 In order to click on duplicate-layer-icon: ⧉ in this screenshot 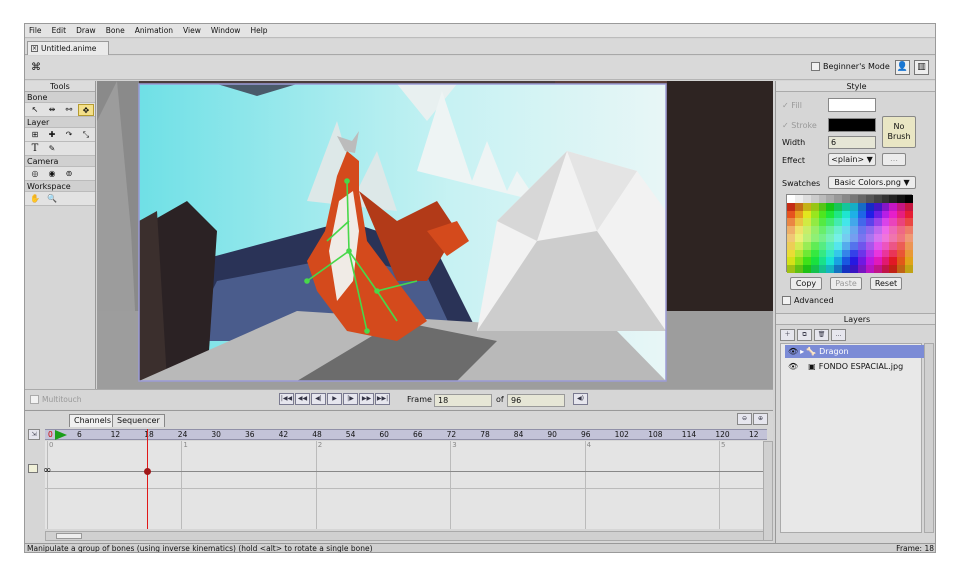, I will do `click(804, 335)`.